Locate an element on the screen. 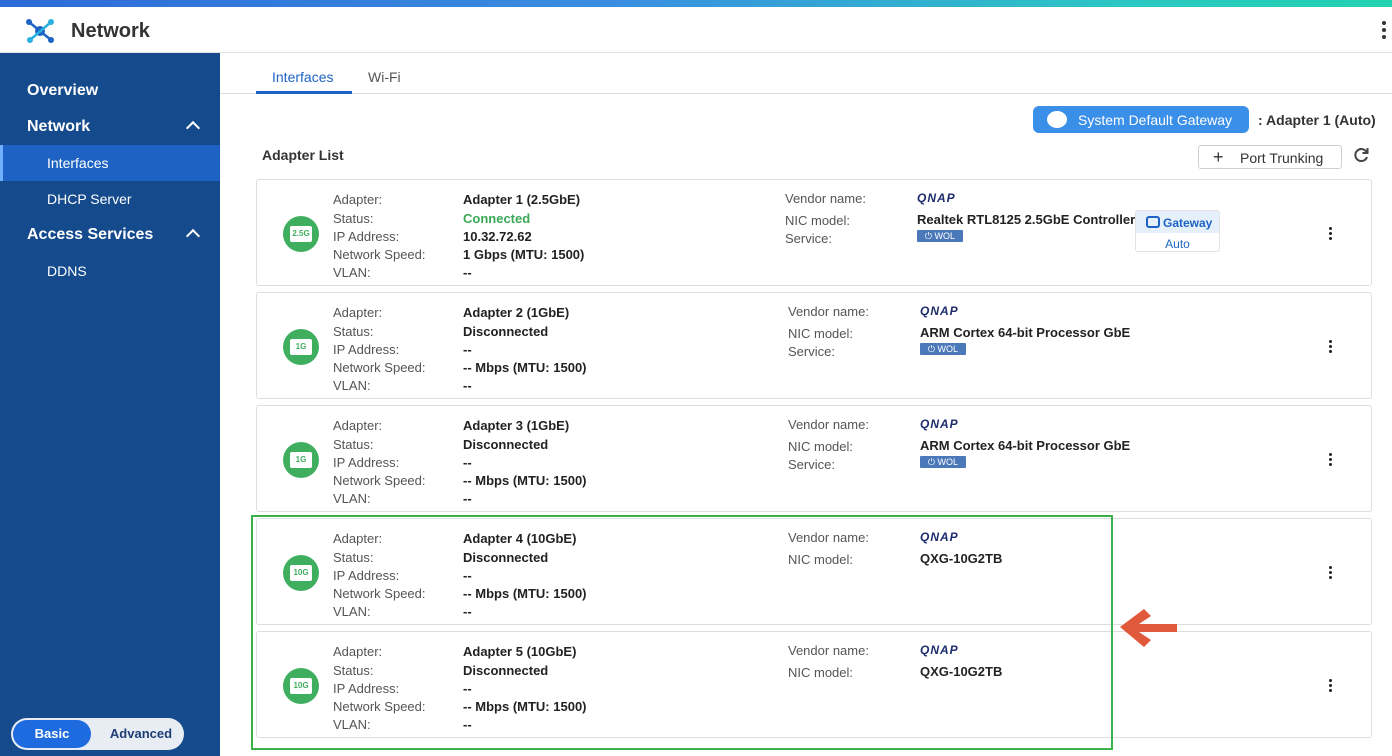 This screenshot has width=1392, height=756. tab-bar: Interfaces Wi-Fi is located at coordinates (806, 73).